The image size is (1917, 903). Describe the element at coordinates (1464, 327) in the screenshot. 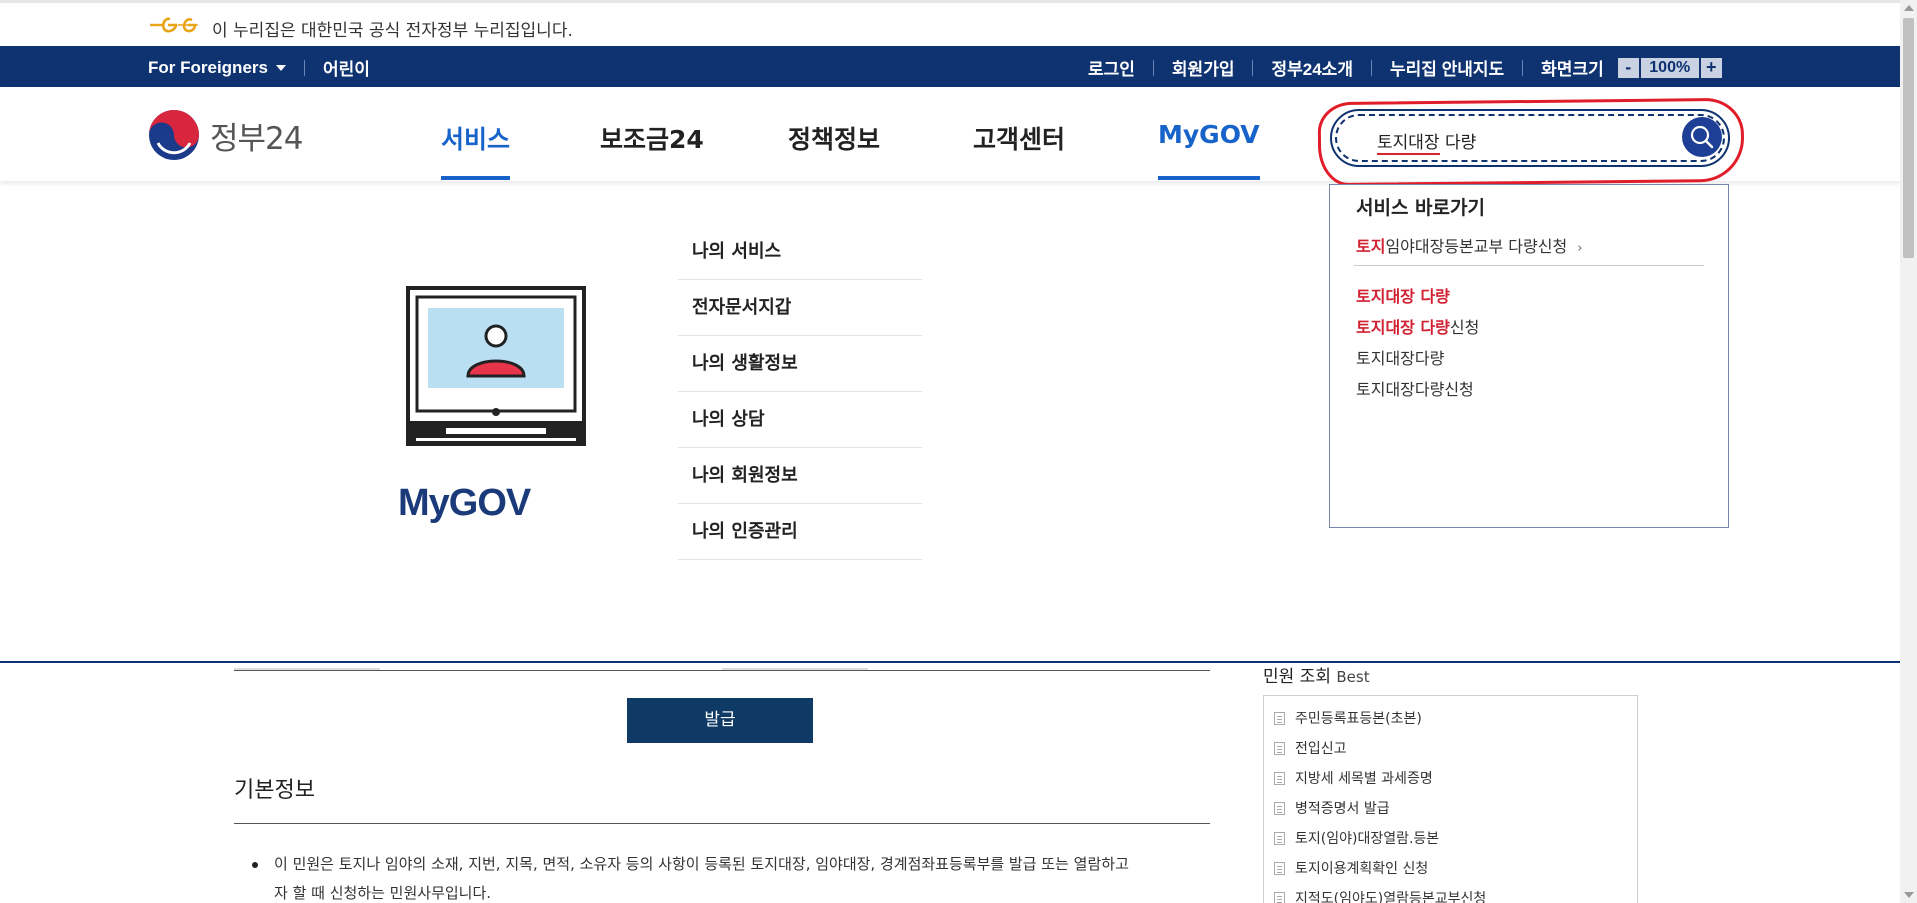

I see `suggestion-text: 신청` at that location.